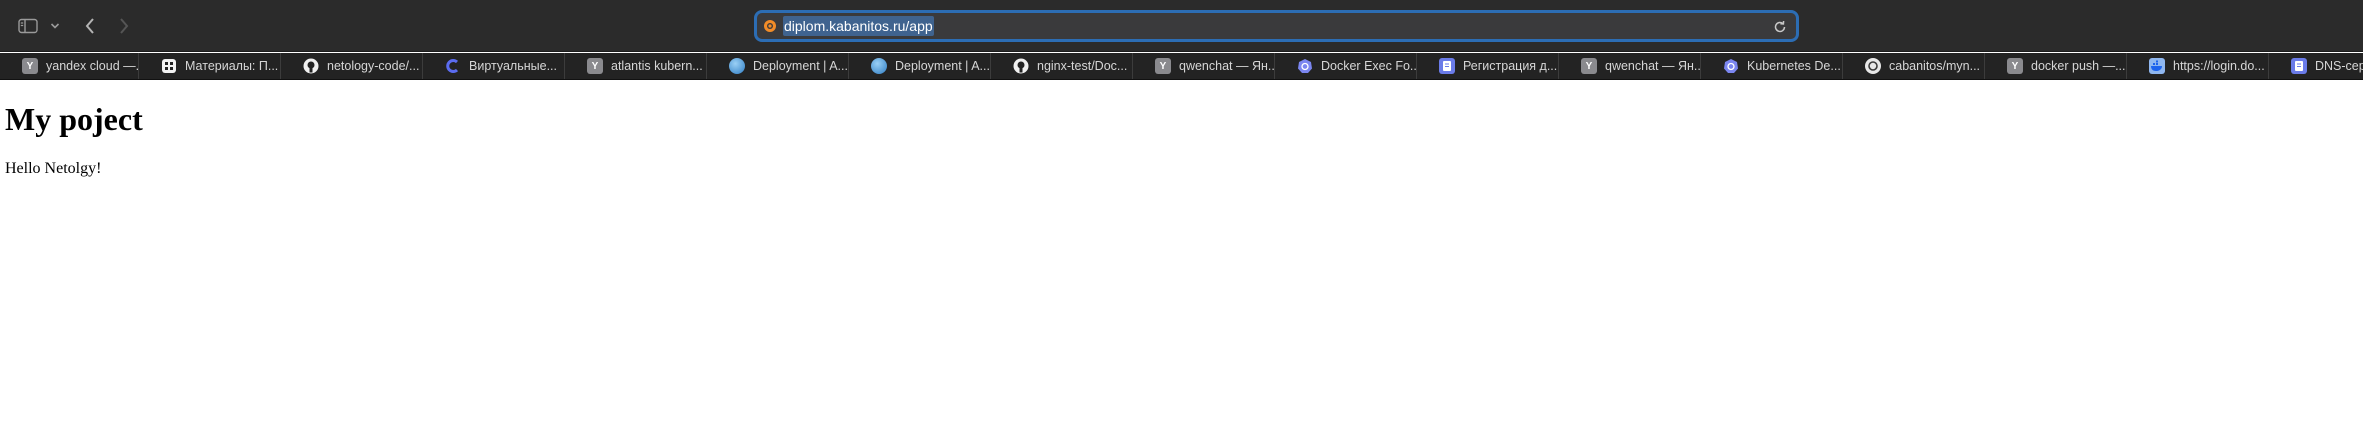  I want to click on chevron-left-icon, so click(89, 26).